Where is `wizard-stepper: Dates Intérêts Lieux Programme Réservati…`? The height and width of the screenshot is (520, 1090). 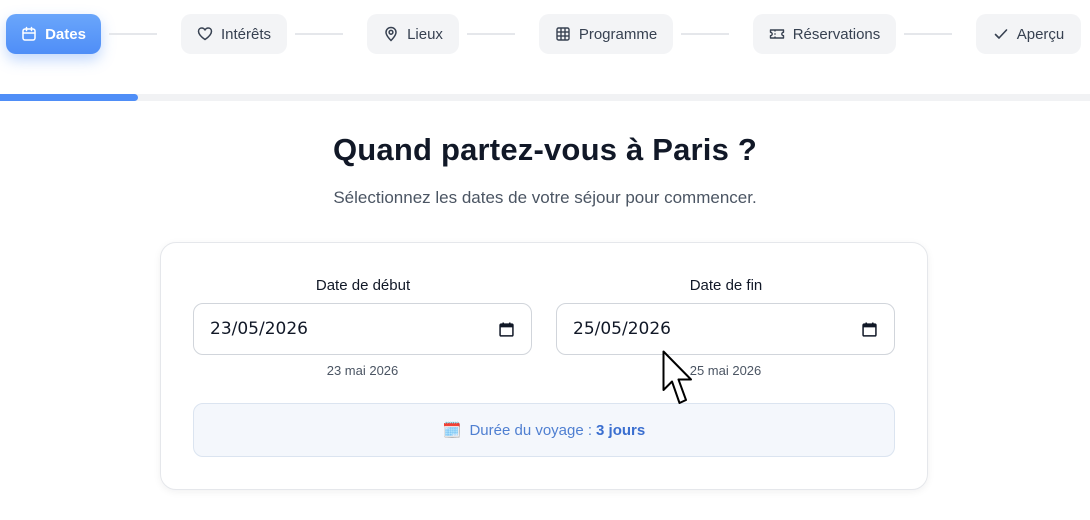 wizard-stepper: Dates Intérêts Lieux Programme Réservati… is located at coordinates (545, 35).